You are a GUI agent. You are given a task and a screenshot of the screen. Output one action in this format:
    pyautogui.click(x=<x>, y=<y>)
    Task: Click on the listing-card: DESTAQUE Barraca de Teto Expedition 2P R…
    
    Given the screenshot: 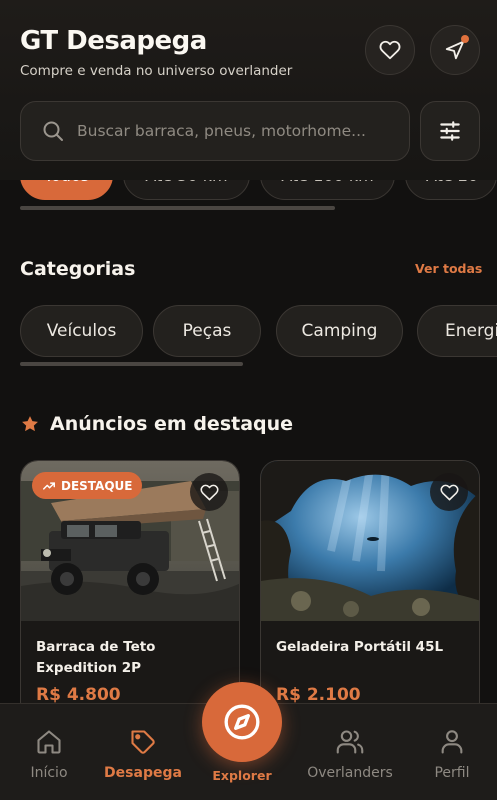 What is the action you would take?
    pyautogui.click(x=130, y=590)
    